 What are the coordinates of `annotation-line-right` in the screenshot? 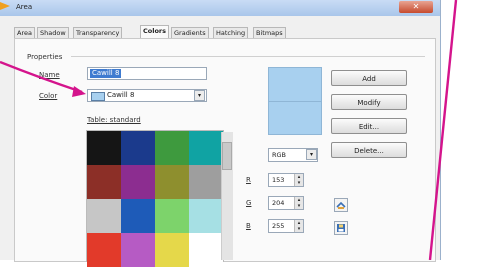 It's located at (443, 130).